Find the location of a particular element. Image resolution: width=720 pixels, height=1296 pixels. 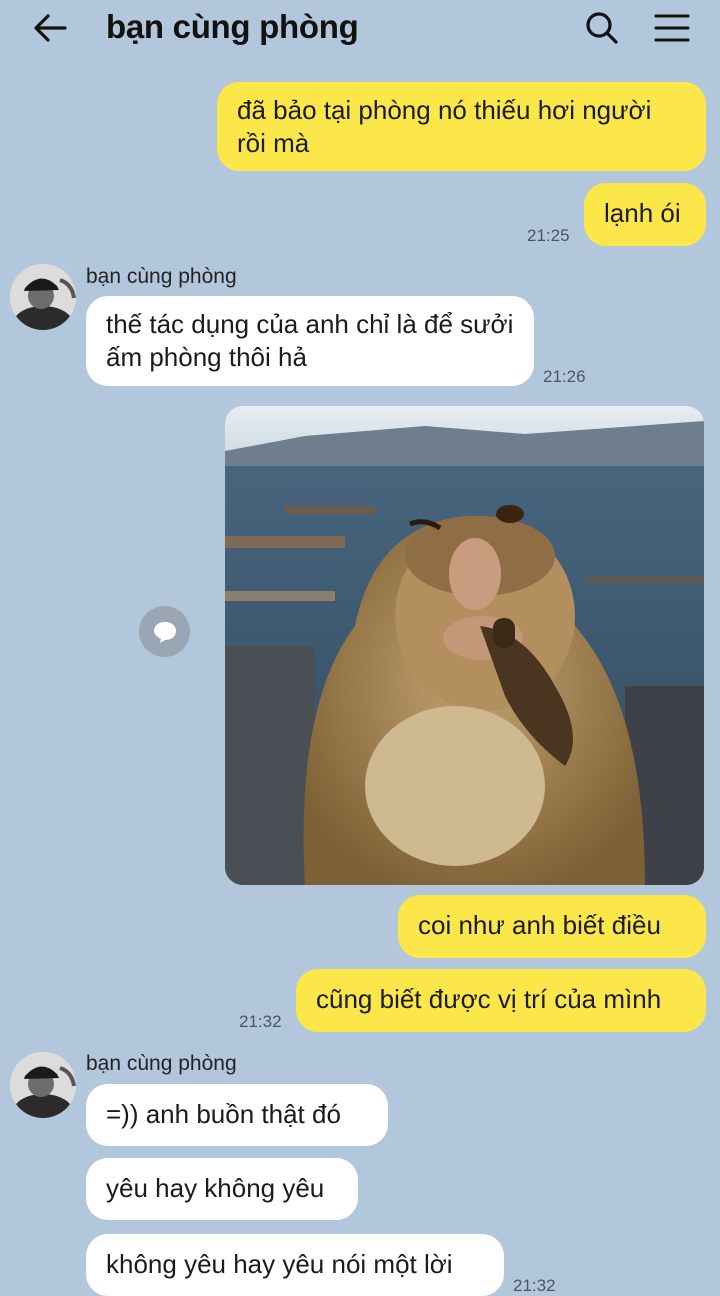

arrow-left-icon is located at coordinates (50, 28).